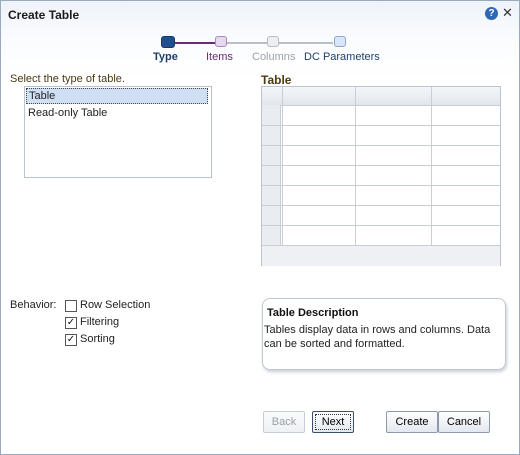 The image size is (520, 455). What do you see at coordinates (44, 15) in the screenshot?
I see `dialog-title: Create Table` at bounding box center [44, 15].